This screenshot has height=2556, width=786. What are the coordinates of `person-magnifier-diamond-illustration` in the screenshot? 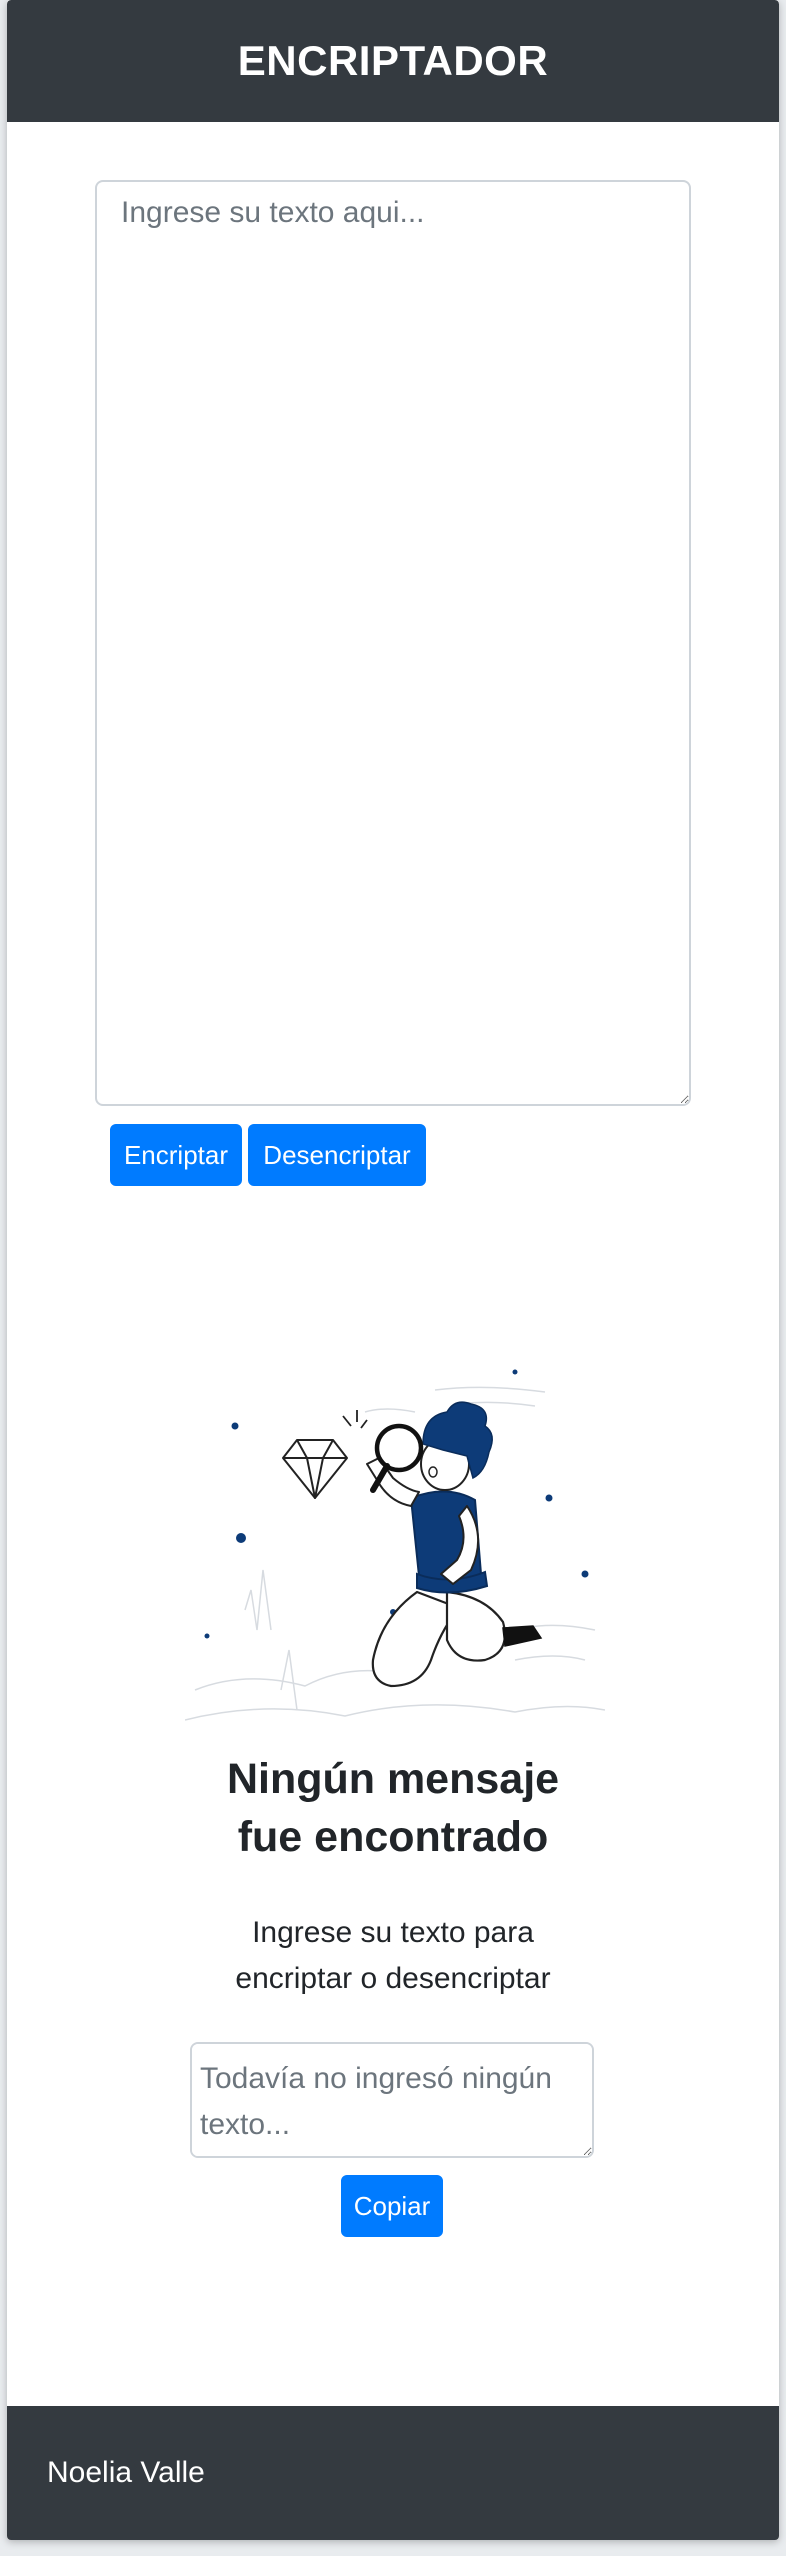 It's located at (395, 1545).